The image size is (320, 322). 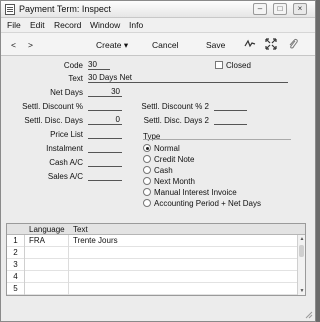 What do you see at coordinates (65, 176) in the screenshot?
I see `sales-ac-label: Sales A/C` at bounding box center [65, 176].